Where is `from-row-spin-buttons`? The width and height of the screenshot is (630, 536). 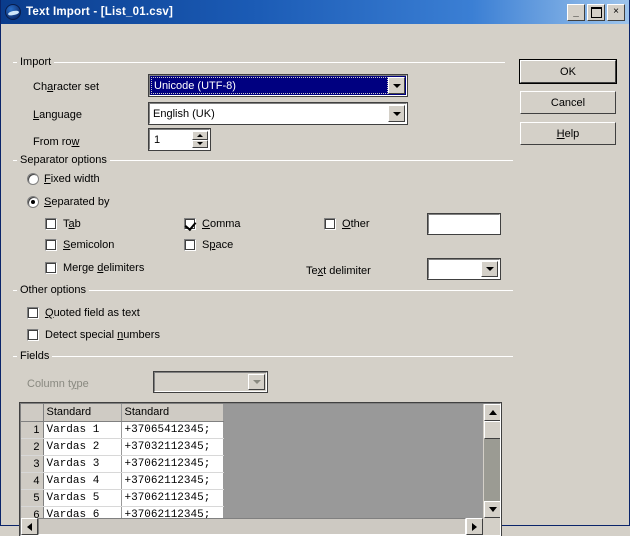 from-row-spin-buttons is located at coordinates (200, 139).